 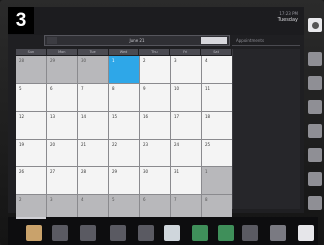 I want to click on calendar-day: 3, so click(x=186, y=69).